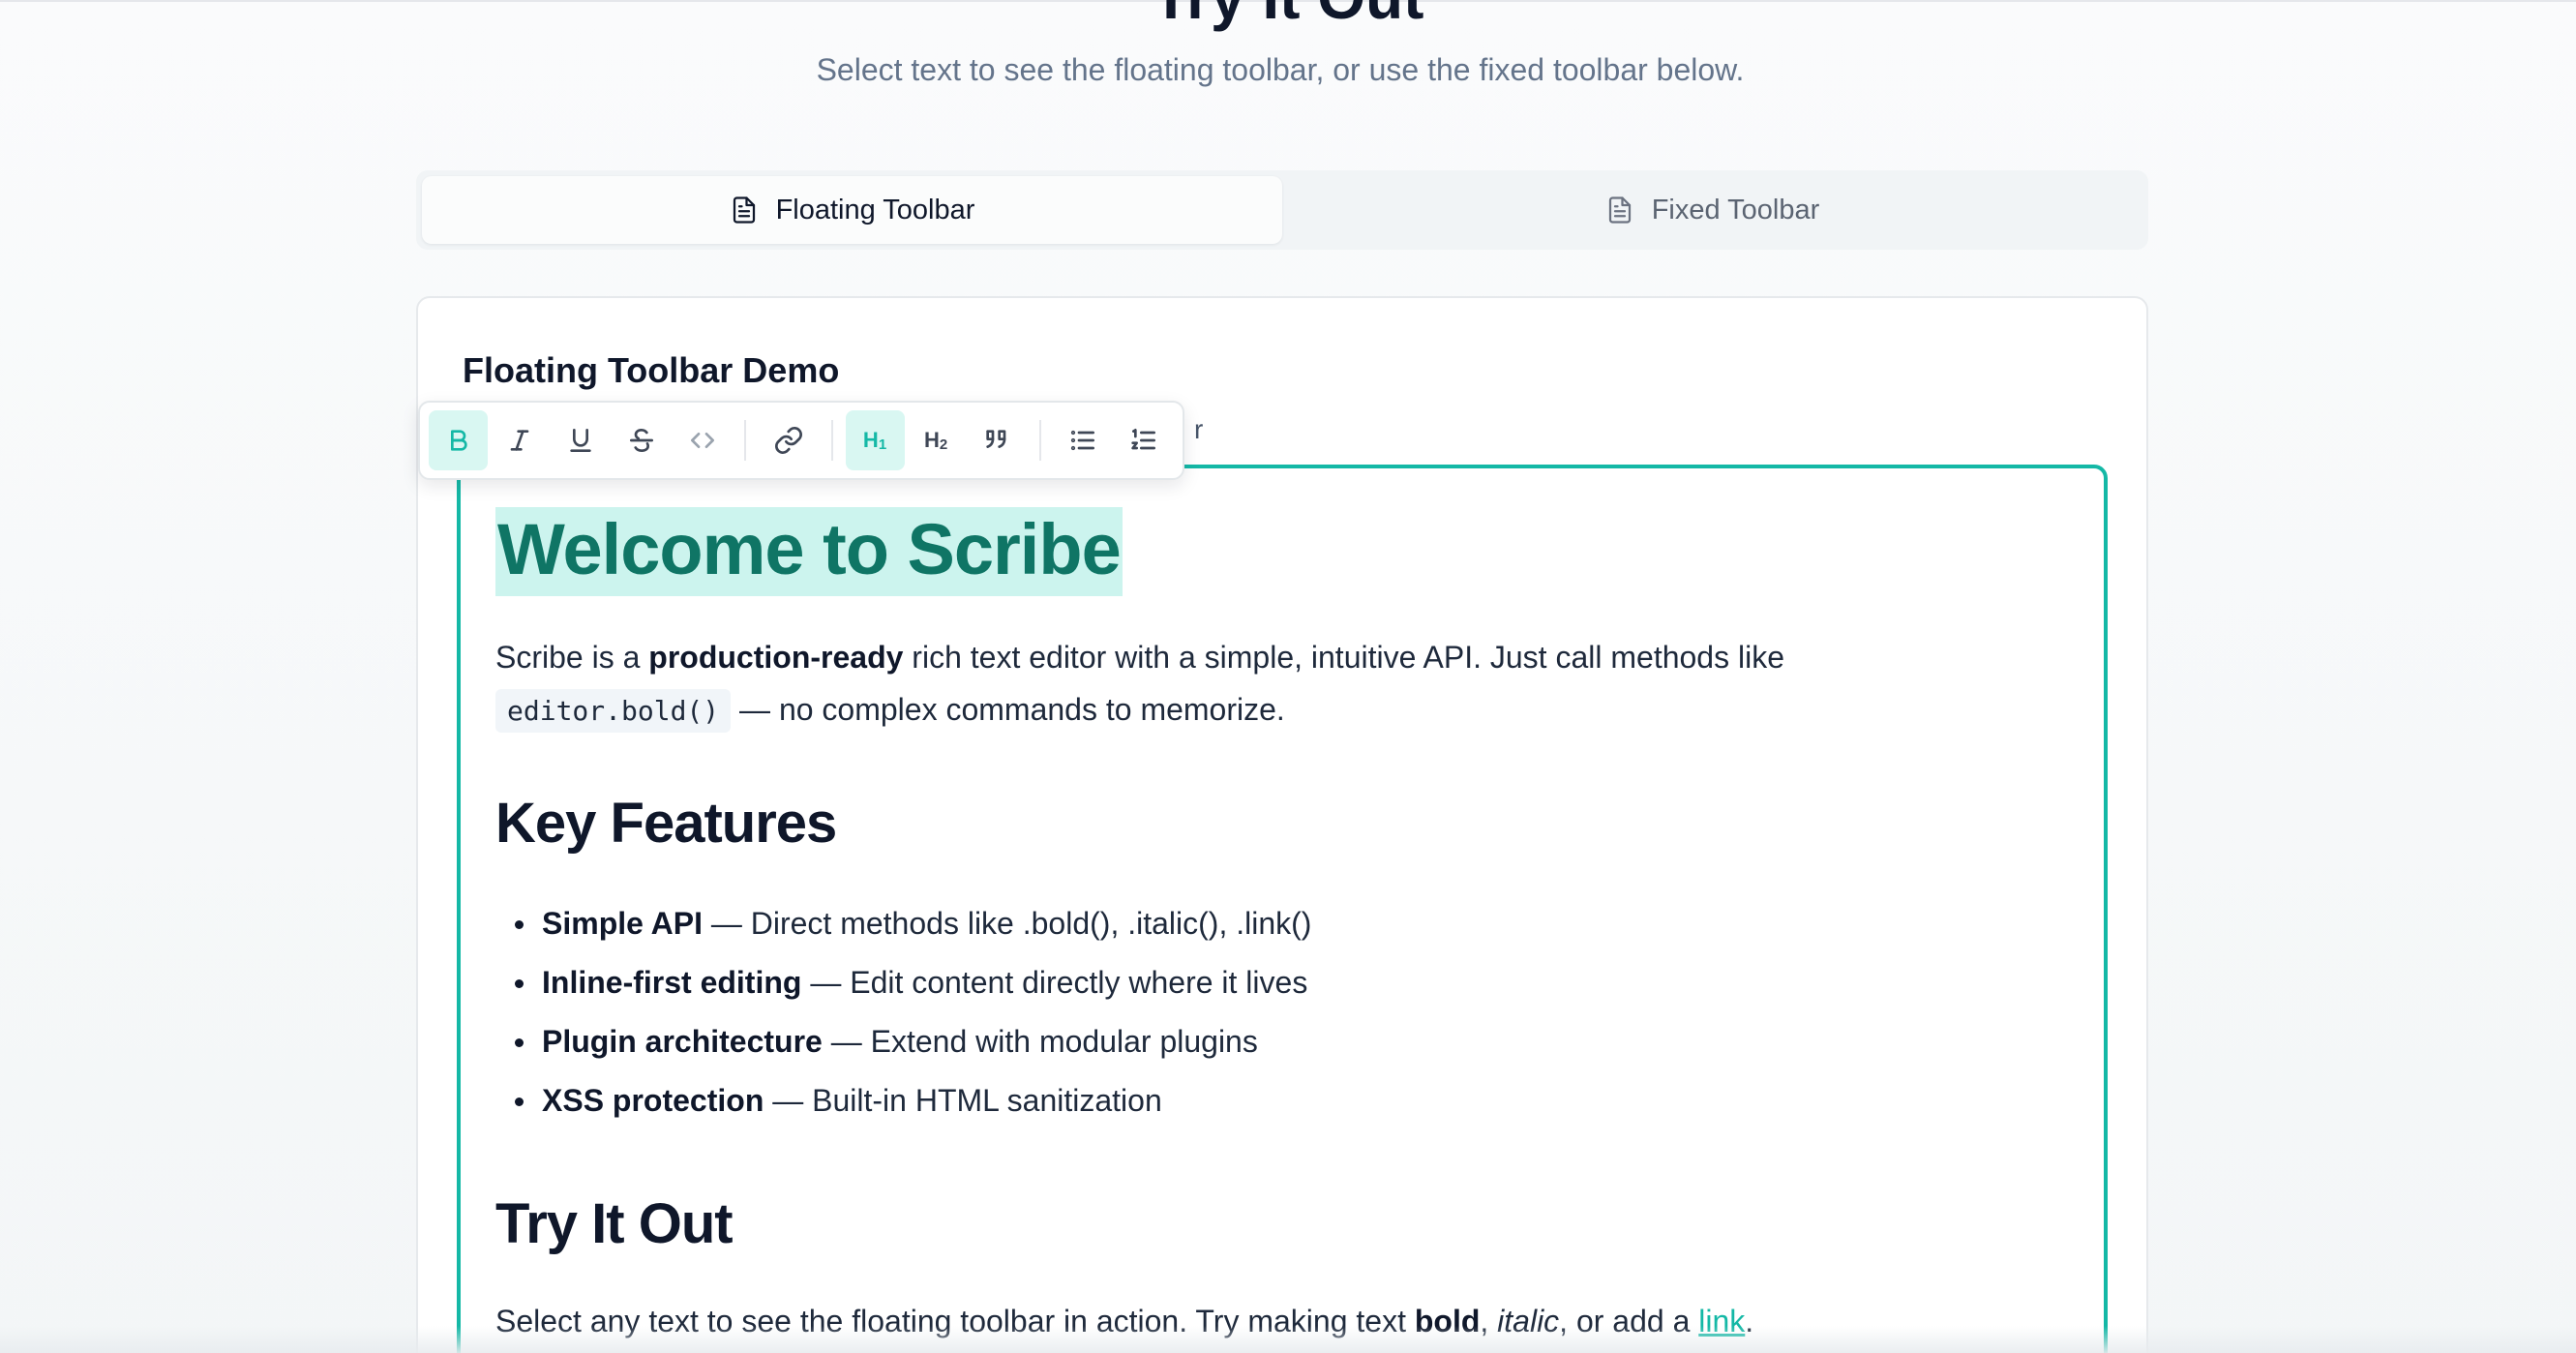  I want to click on feature-name: XSS protection, so click(653, 1100).